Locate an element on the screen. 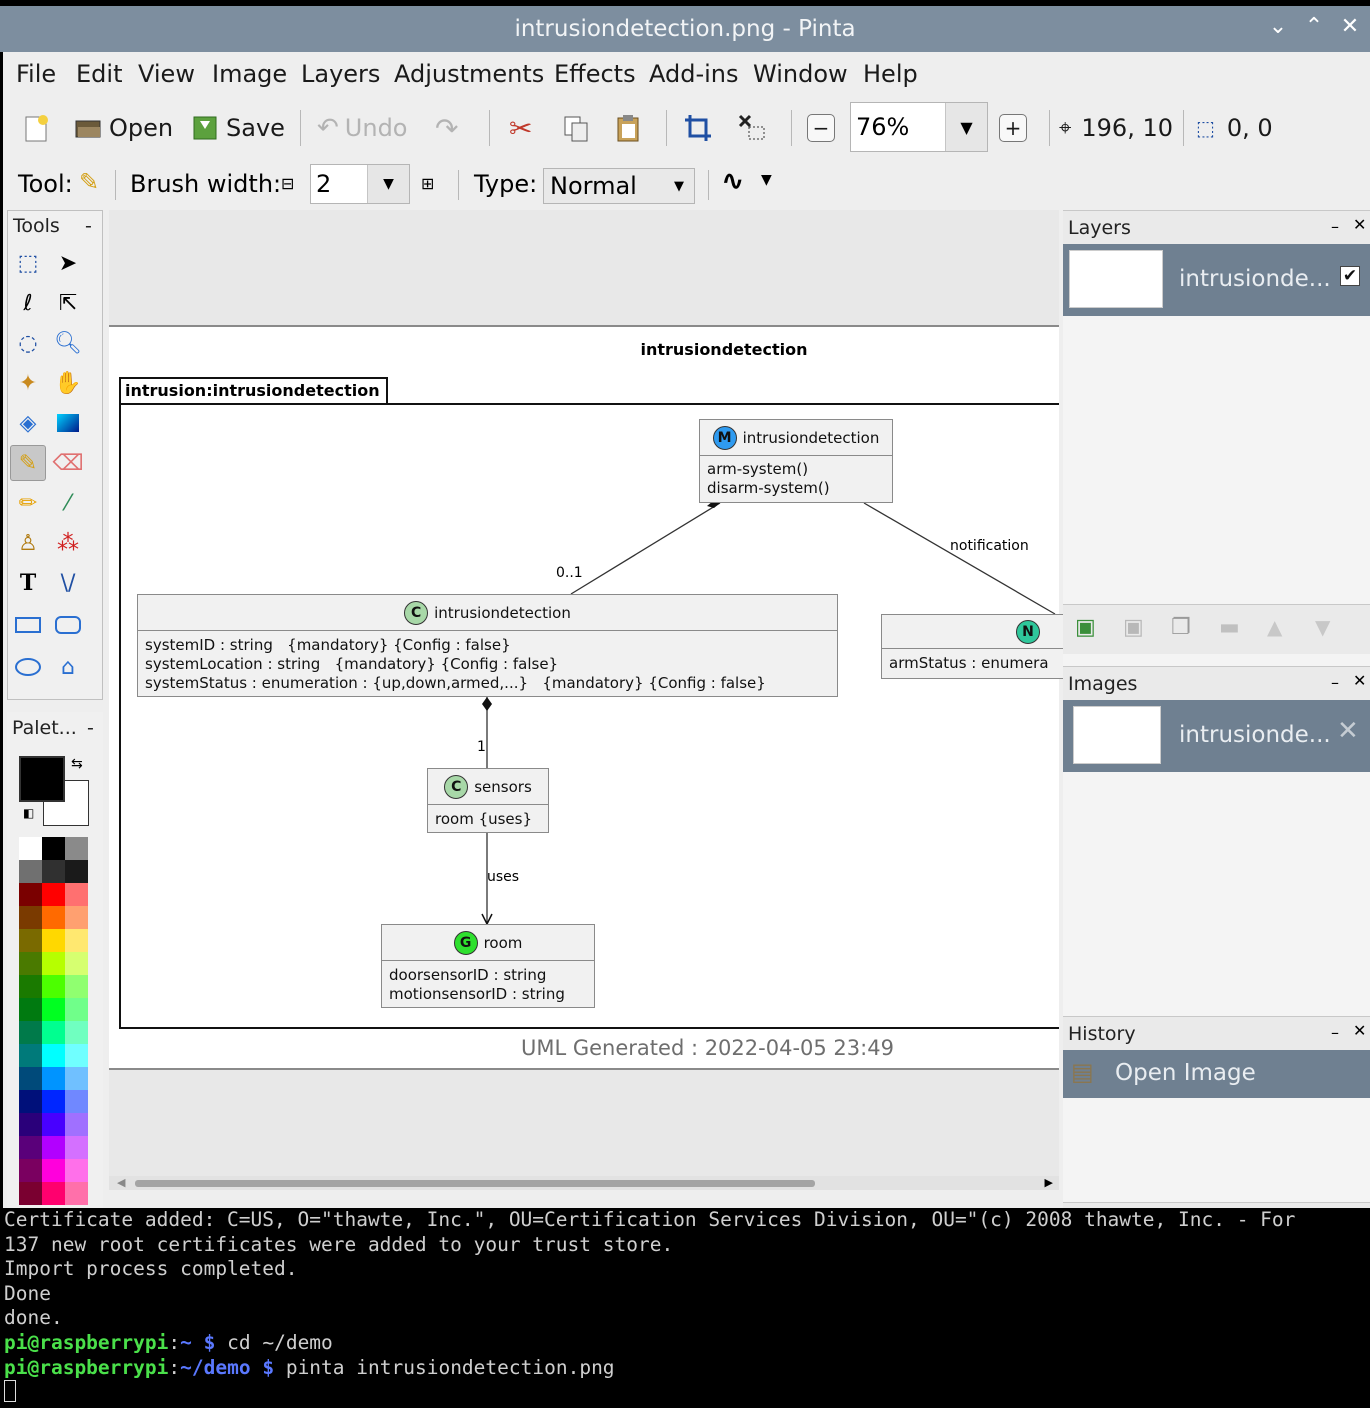  reset-colors-icon: ◧ is located at coordinates (28, 813).